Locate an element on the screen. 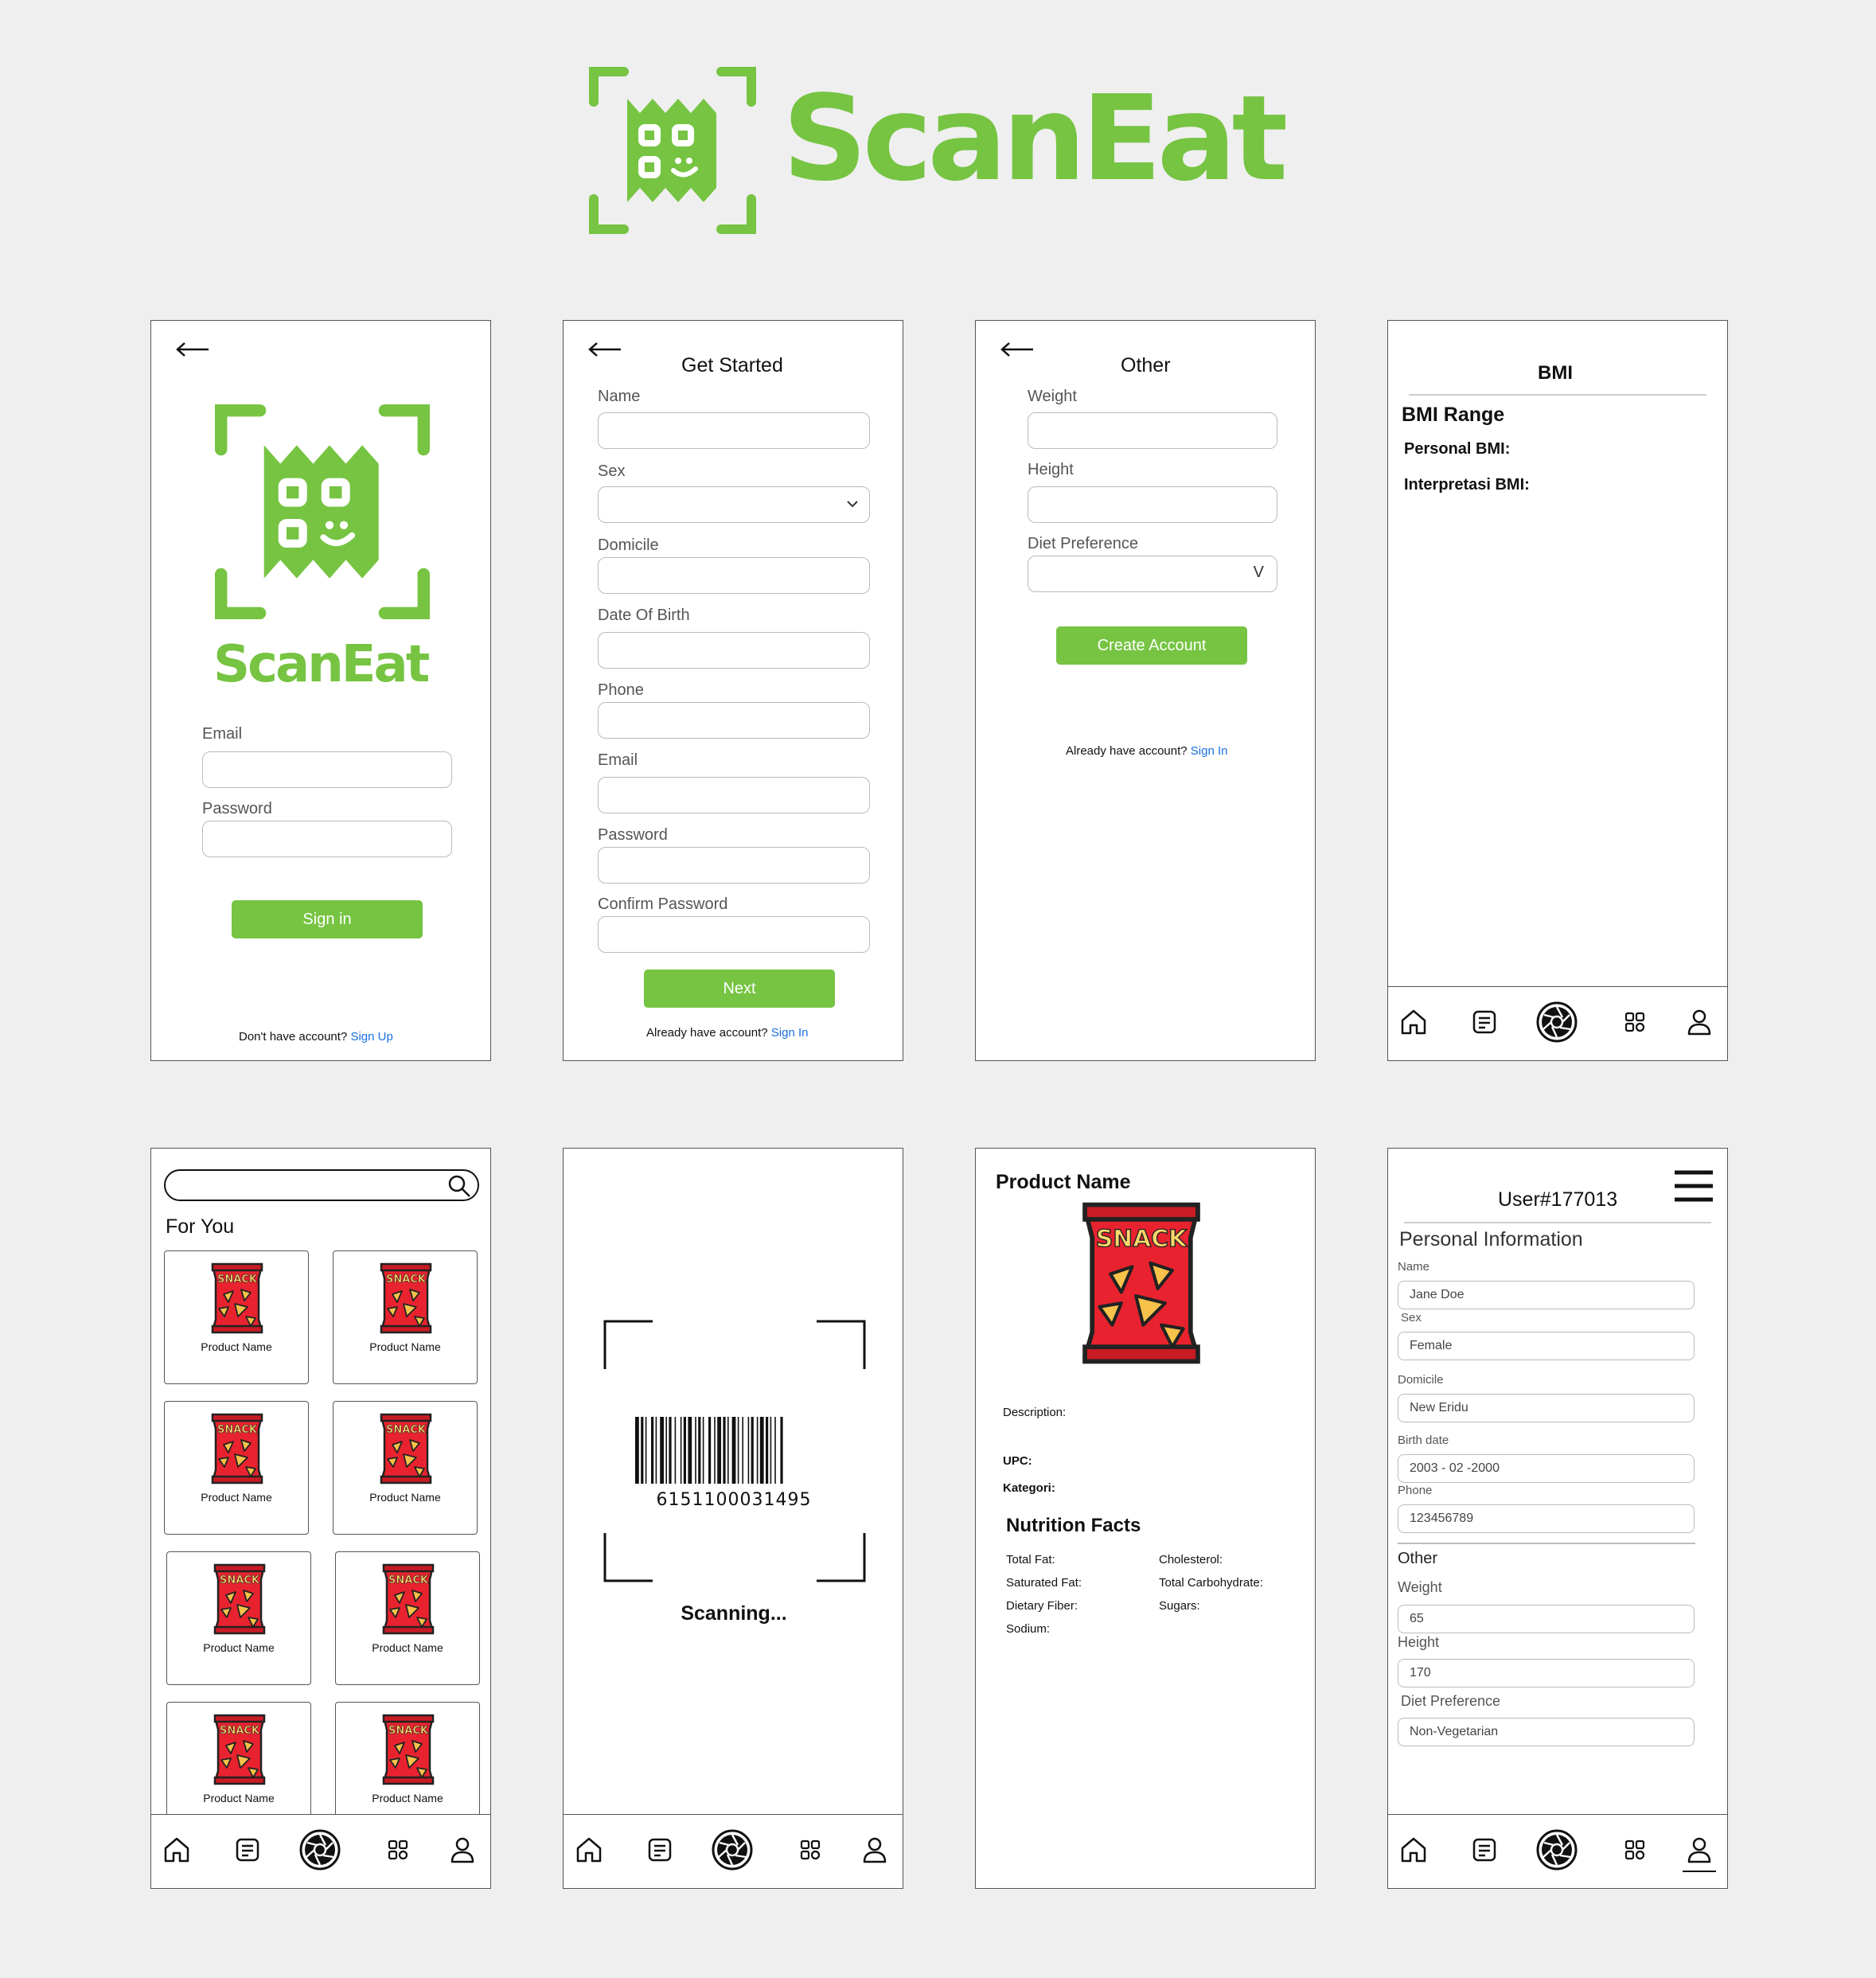 This screenshot has width=1876, height=1978. domicile-label: Domicile is located at coordinates (1421, 1380).